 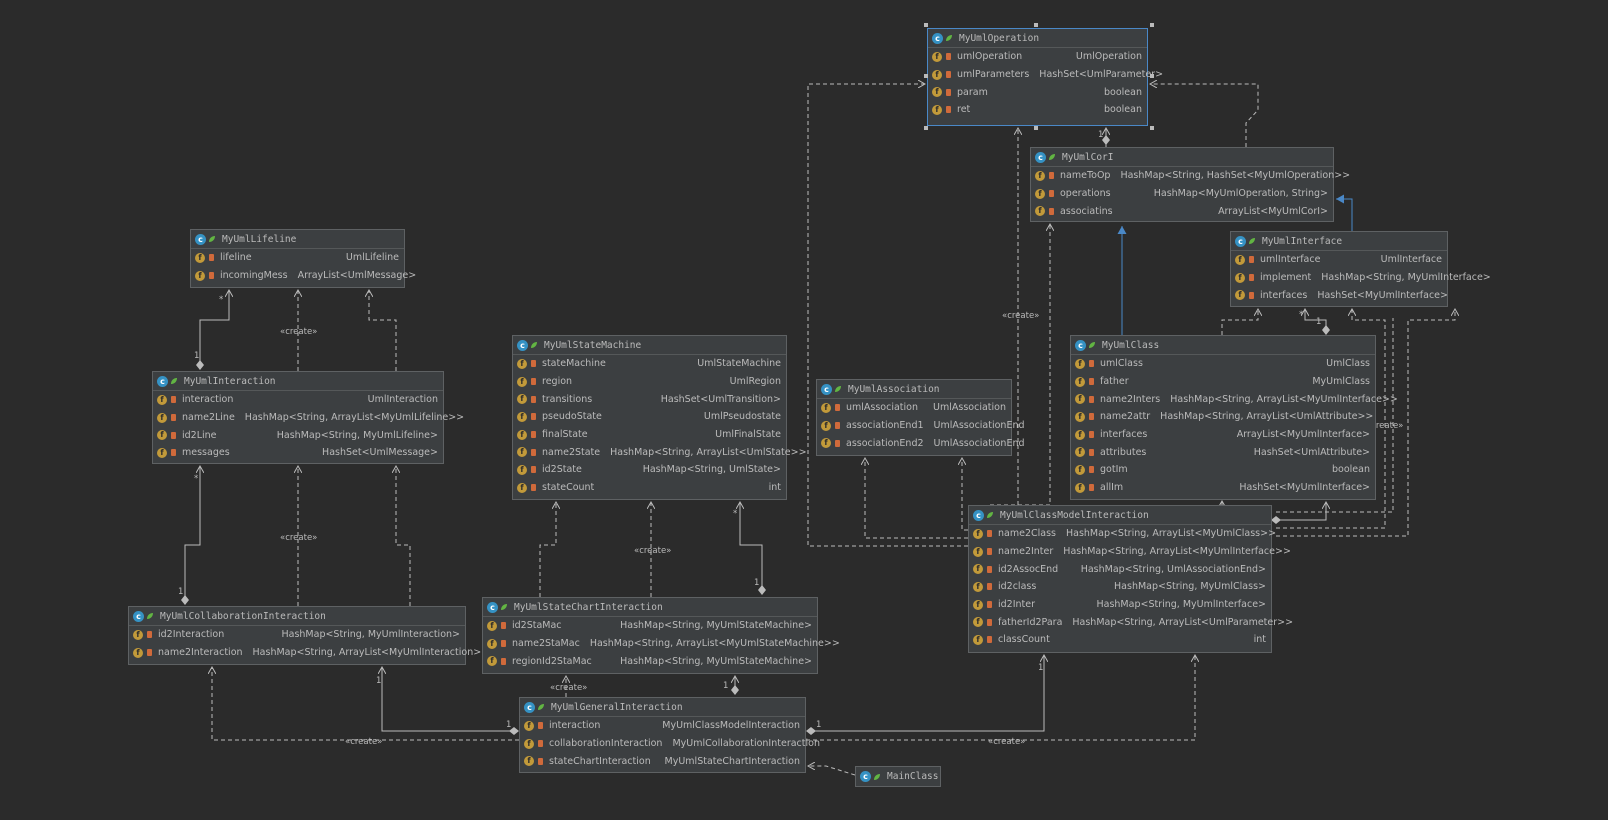 I want to click on field-row: f interfaces HashSet<MyUmlInterface>, so click(x=1339, y=295).